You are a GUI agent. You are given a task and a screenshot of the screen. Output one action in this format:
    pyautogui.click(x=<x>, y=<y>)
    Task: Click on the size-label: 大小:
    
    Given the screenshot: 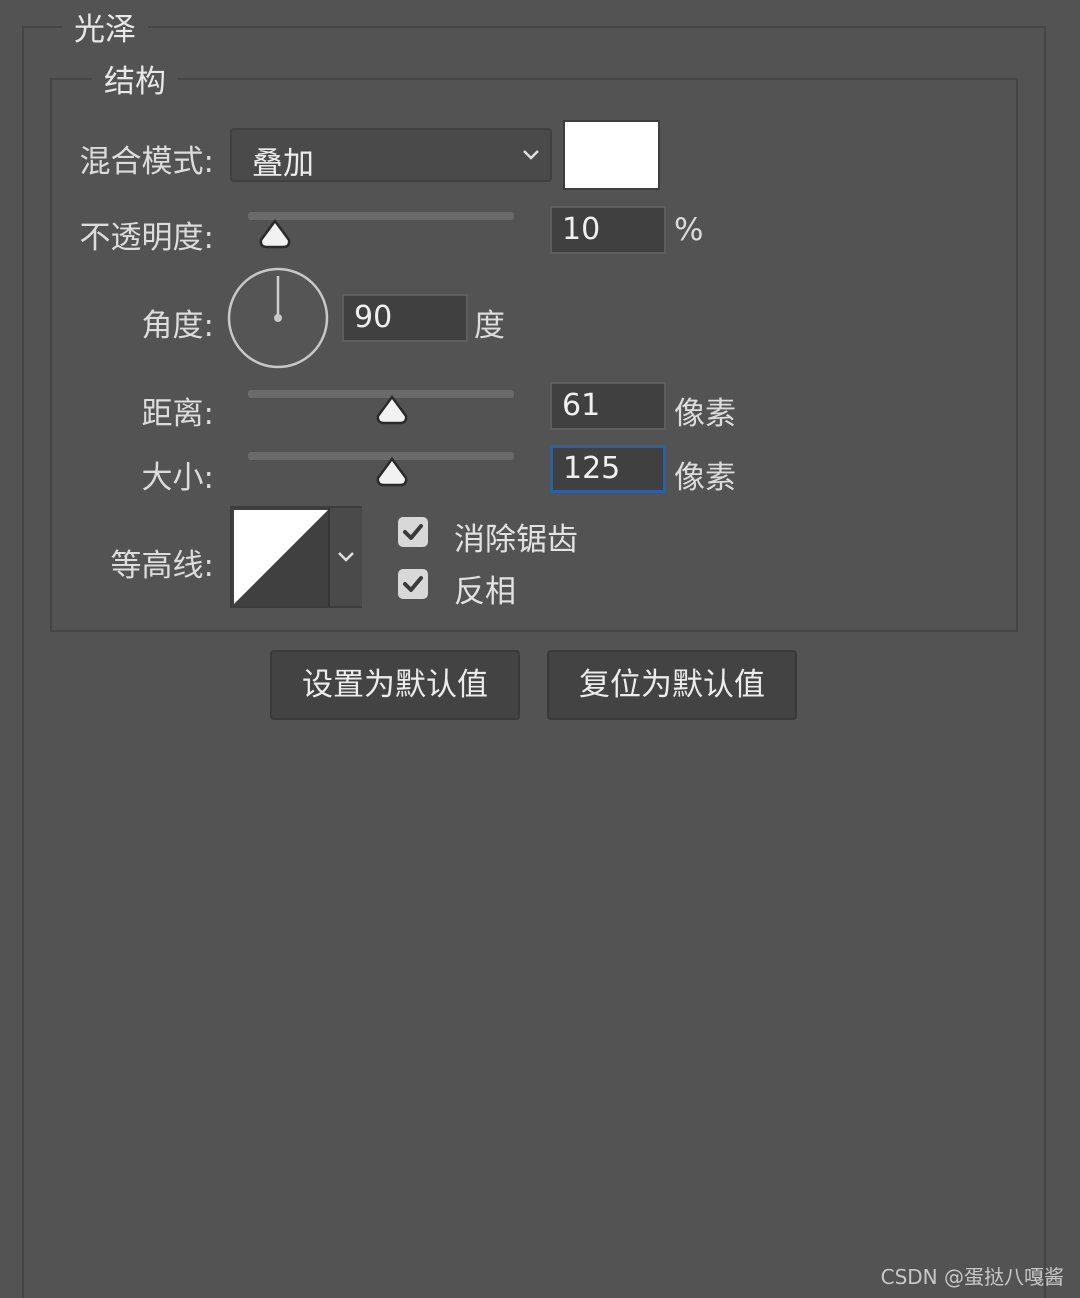 What is the action you would take?
    pyautogui.click(x=177, y=478)
    